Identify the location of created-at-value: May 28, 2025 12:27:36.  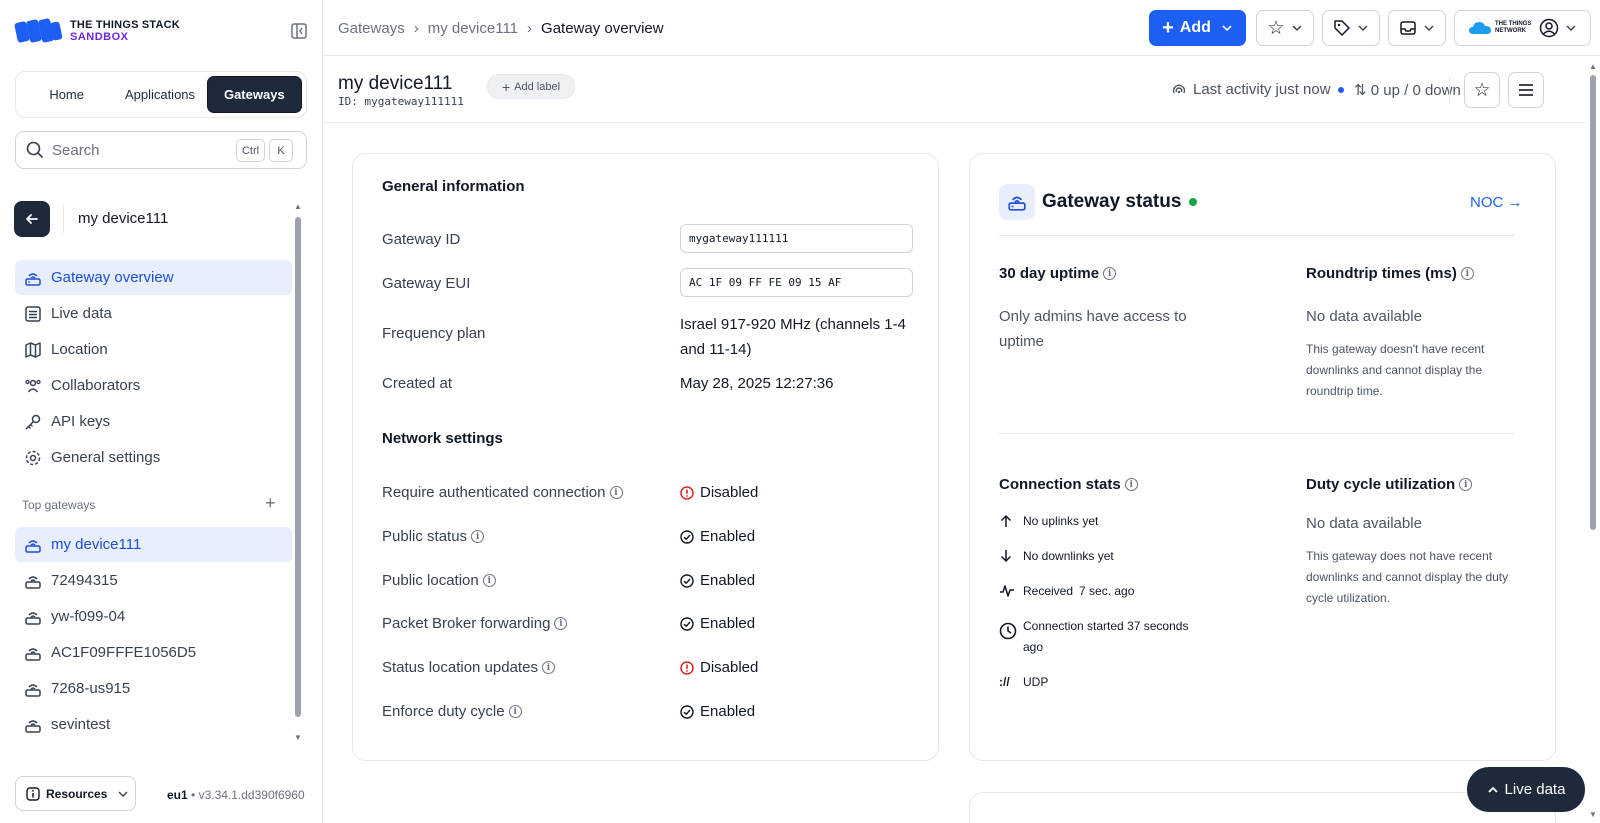
(757, 383).